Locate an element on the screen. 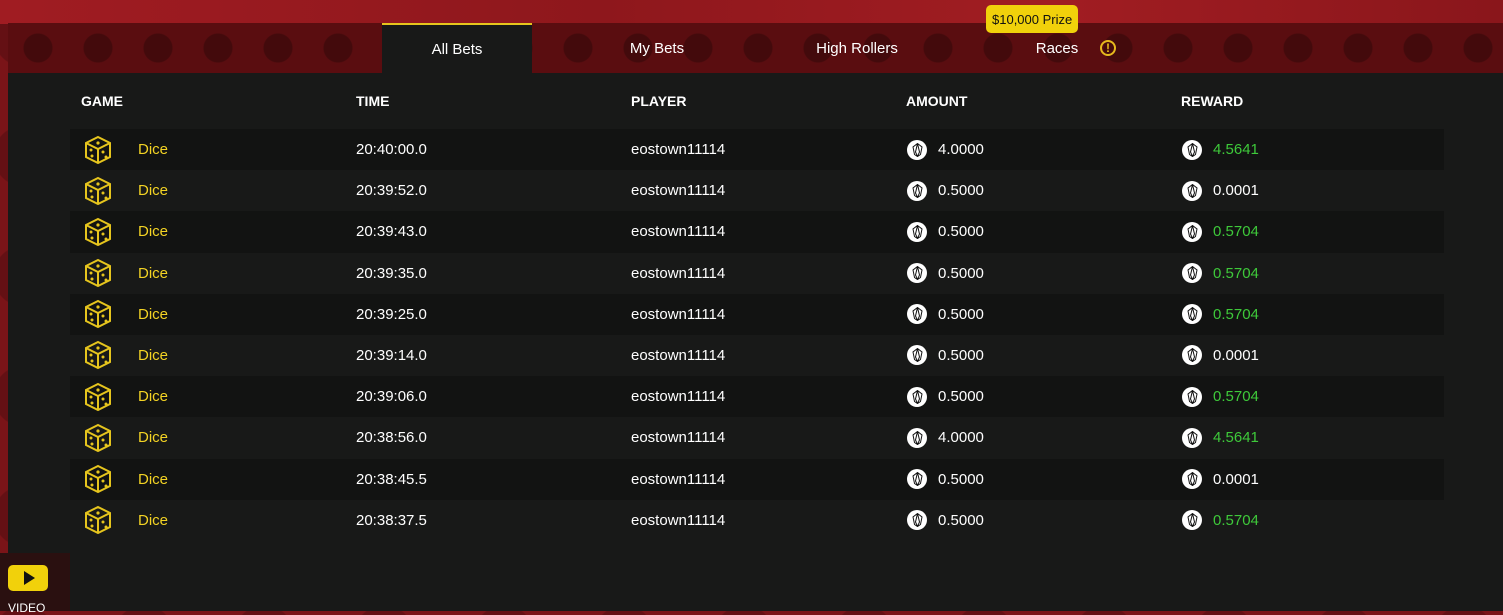 This screenshot has width=1503, height=615. races-info-icon: ! is located at coordinates (1108, 48).